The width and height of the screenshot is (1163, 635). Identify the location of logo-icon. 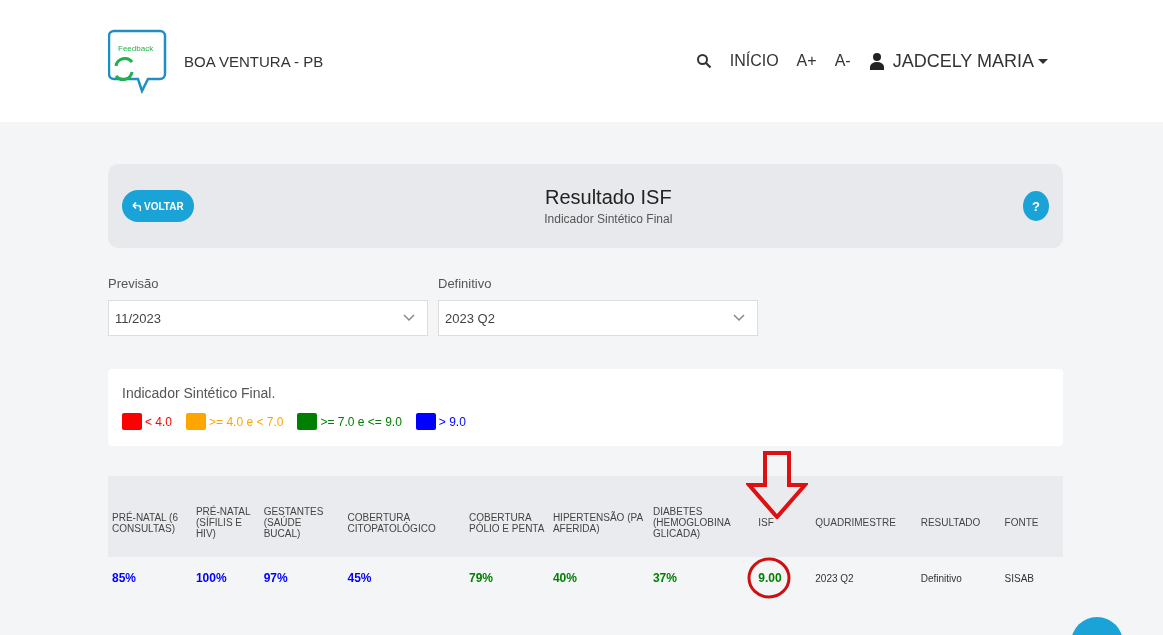
(138, 61).